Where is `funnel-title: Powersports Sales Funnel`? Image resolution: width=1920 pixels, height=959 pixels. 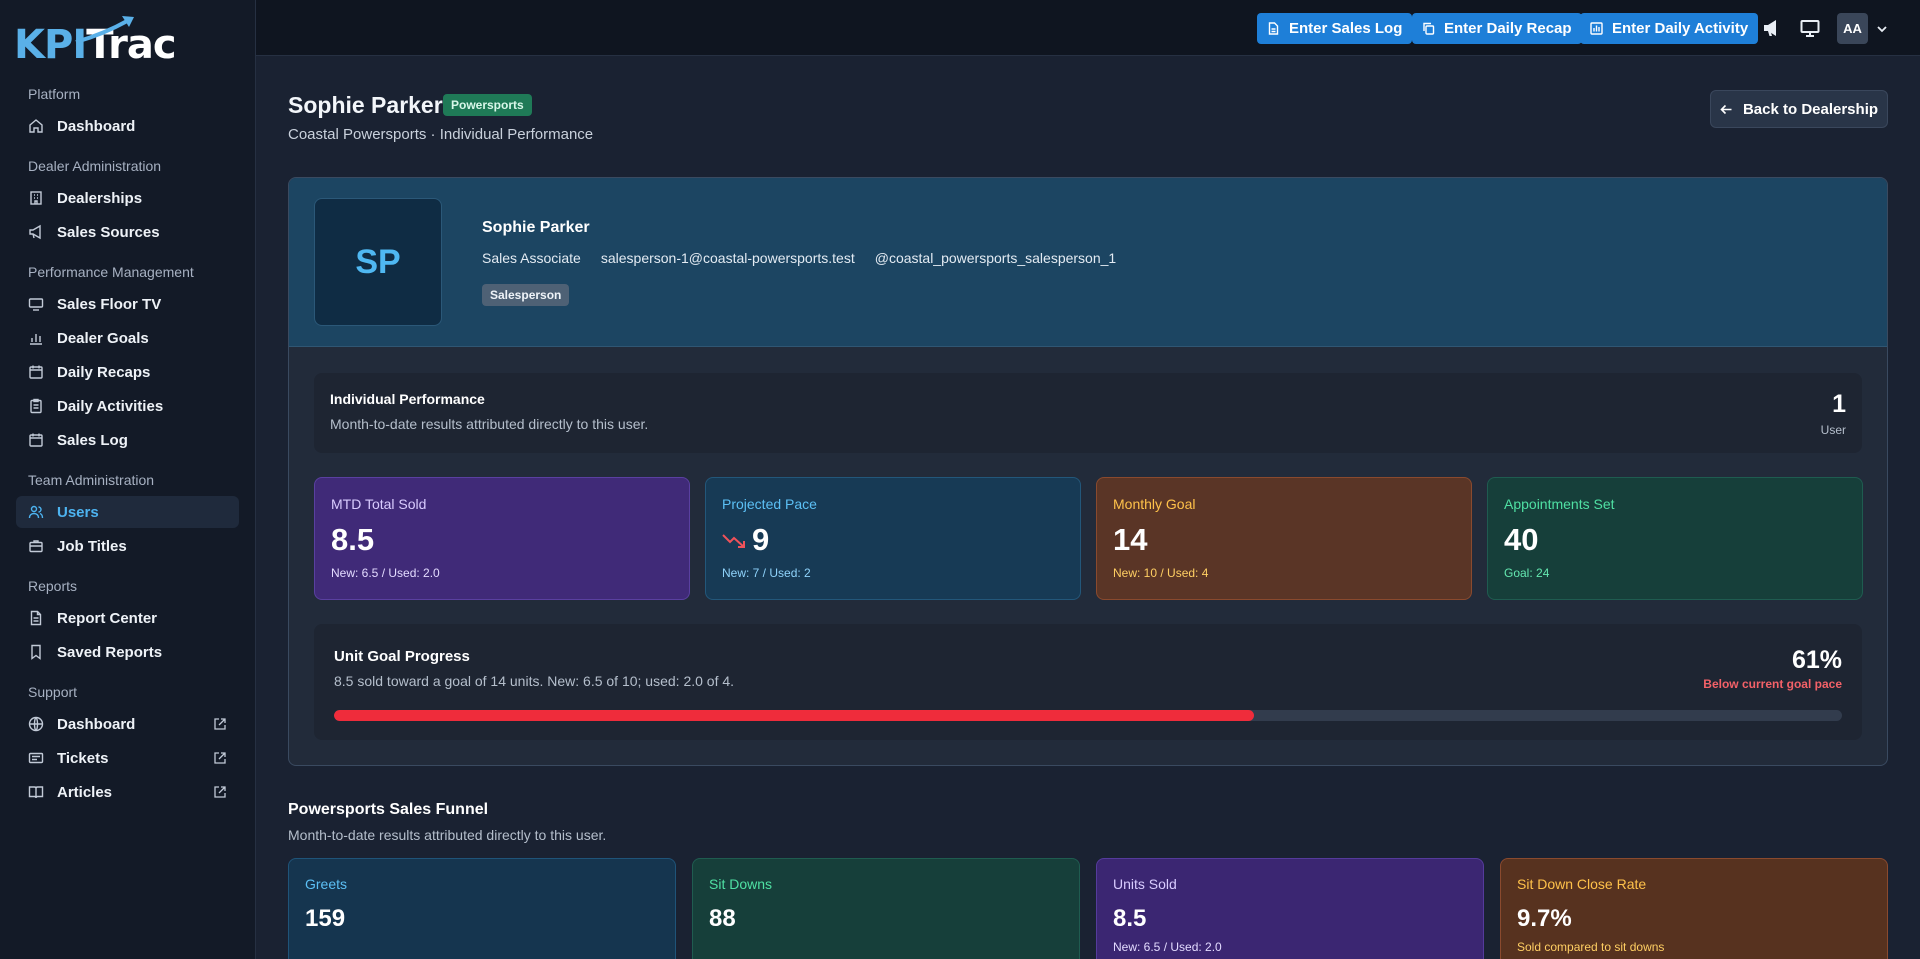
funnel-title: Powersports Sales Funnel is located at coordinates (388, 809).